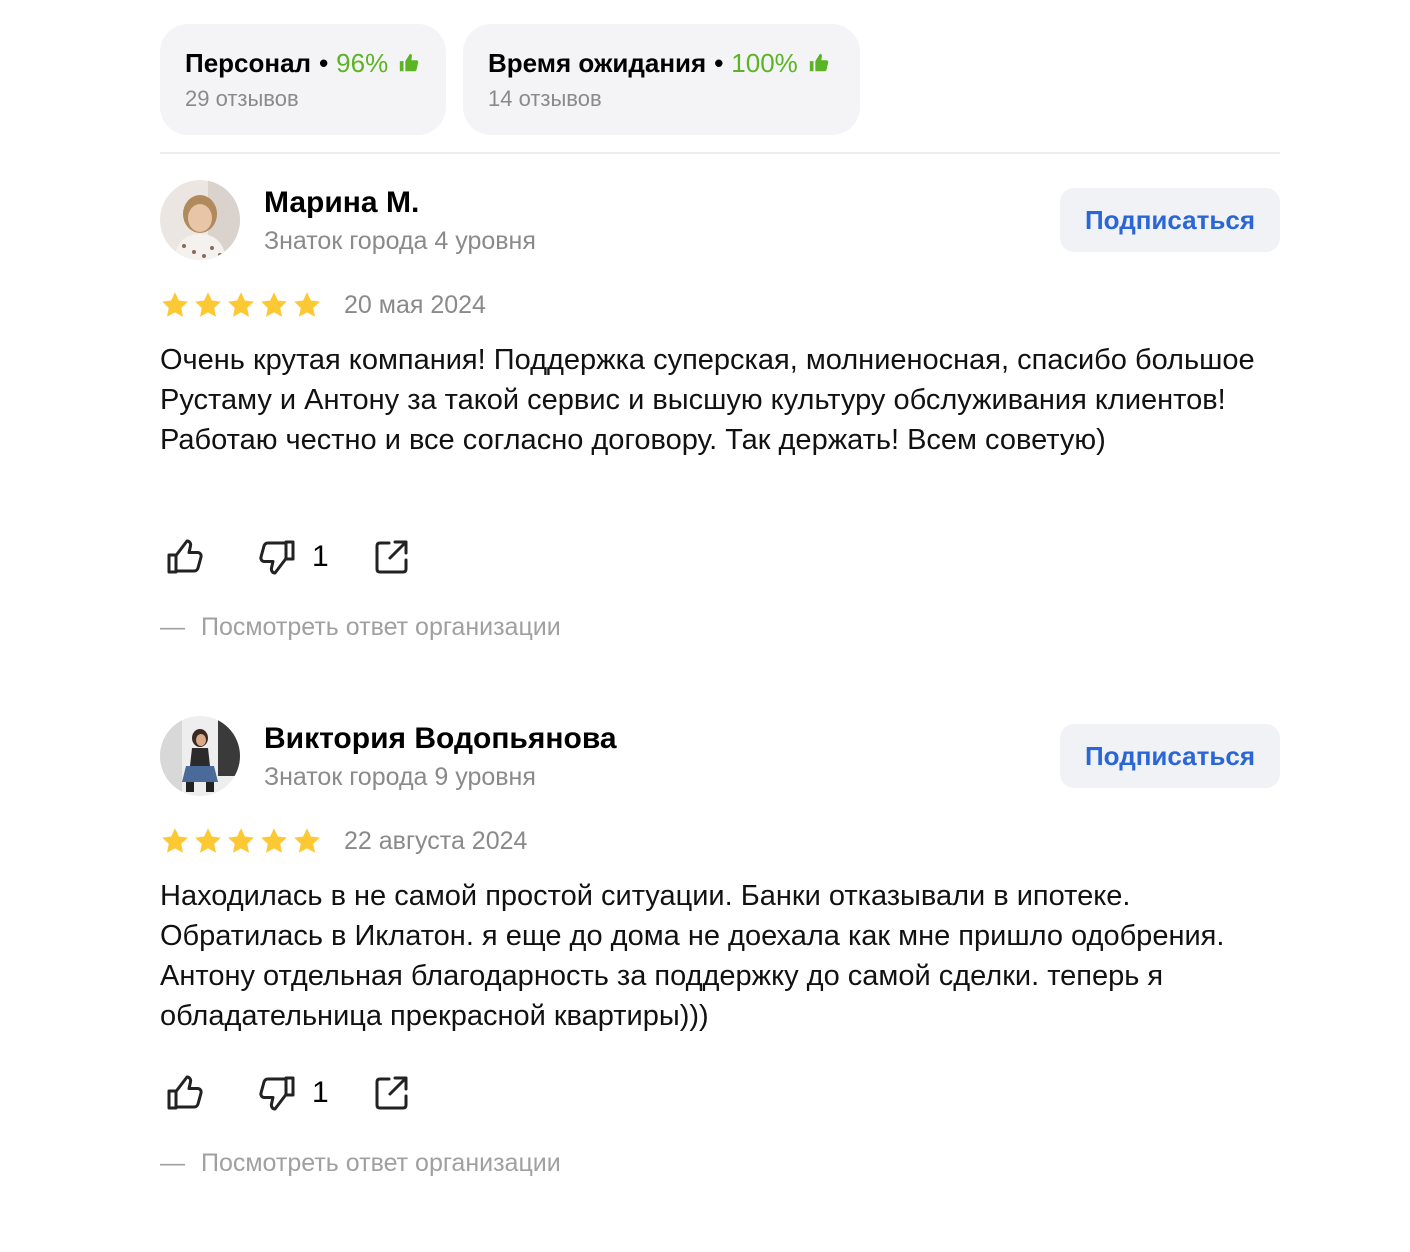 This screenshot has width=1410, height=1252. What do you see at coordinates (545, 98) in the screenshot?
I see `aspect-reviews-count: 14 отзывов` at bounding box center [545, 98].